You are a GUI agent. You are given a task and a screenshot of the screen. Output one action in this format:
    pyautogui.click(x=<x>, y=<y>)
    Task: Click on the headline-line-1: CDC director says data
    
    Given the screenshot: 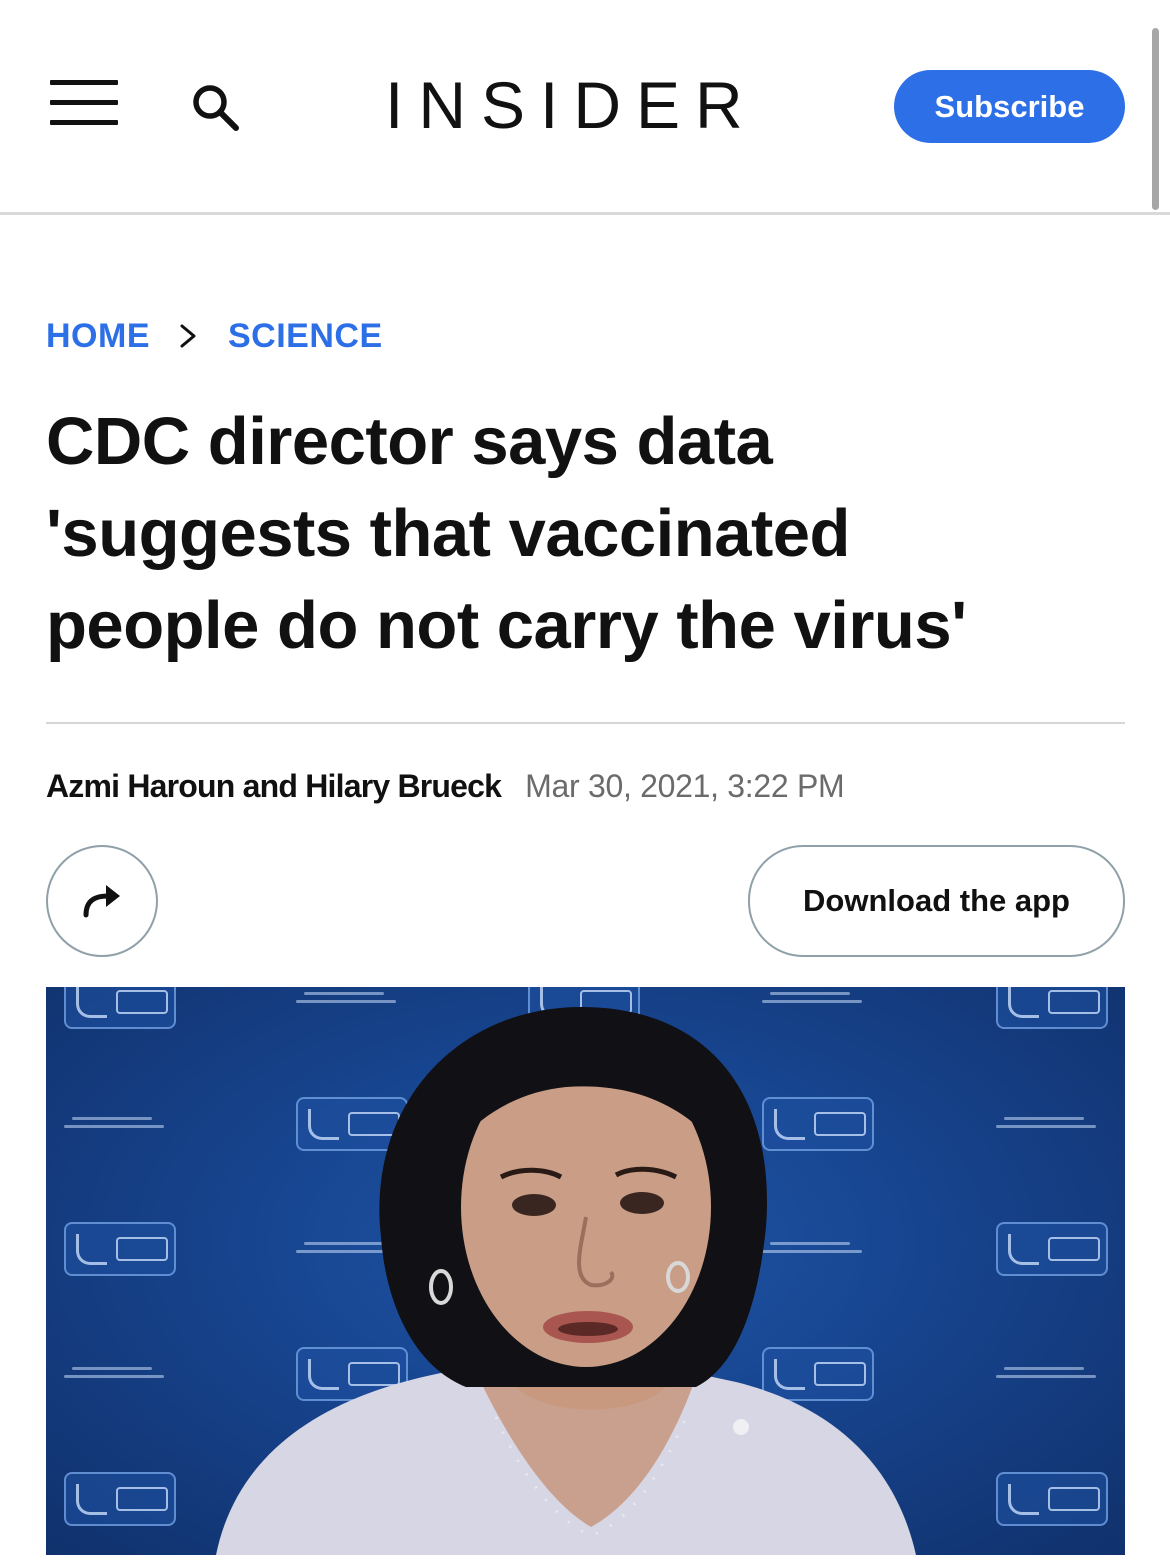 What is the action you would take?
    pyautogui.click(x=409, y=441)
    